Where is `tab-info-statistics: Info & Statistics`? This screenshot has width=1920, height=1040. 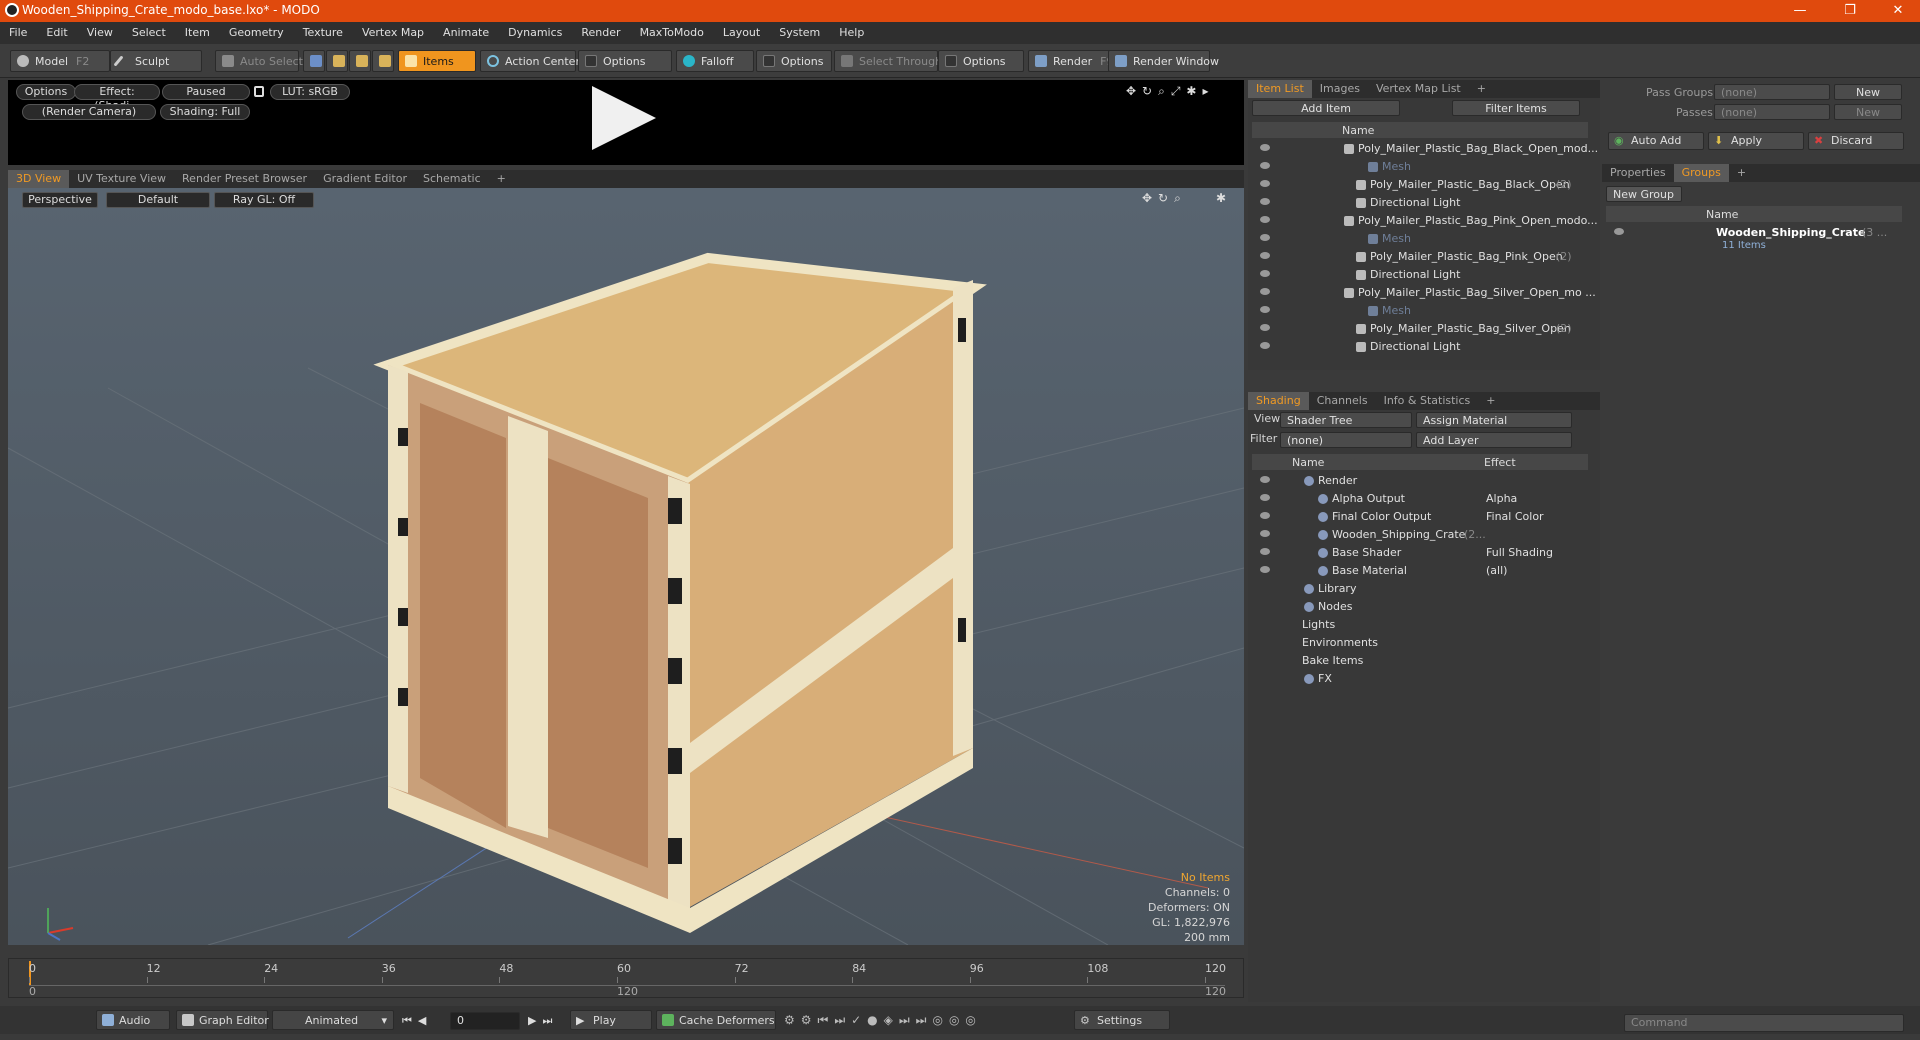
tab-info-statistics: Info & Statistics is located at coordinates (1427, 401).